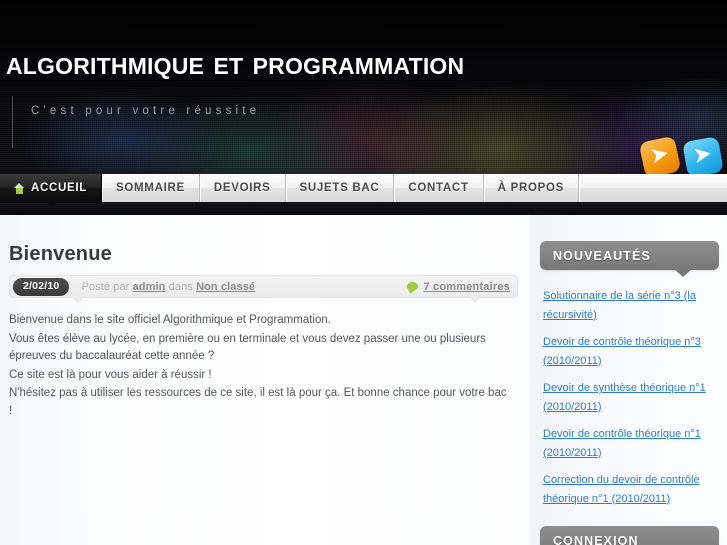 Image resolution: width=727 pixels, height=545 pixels. I want to click on post-author-link: admin, so click(149, 287).